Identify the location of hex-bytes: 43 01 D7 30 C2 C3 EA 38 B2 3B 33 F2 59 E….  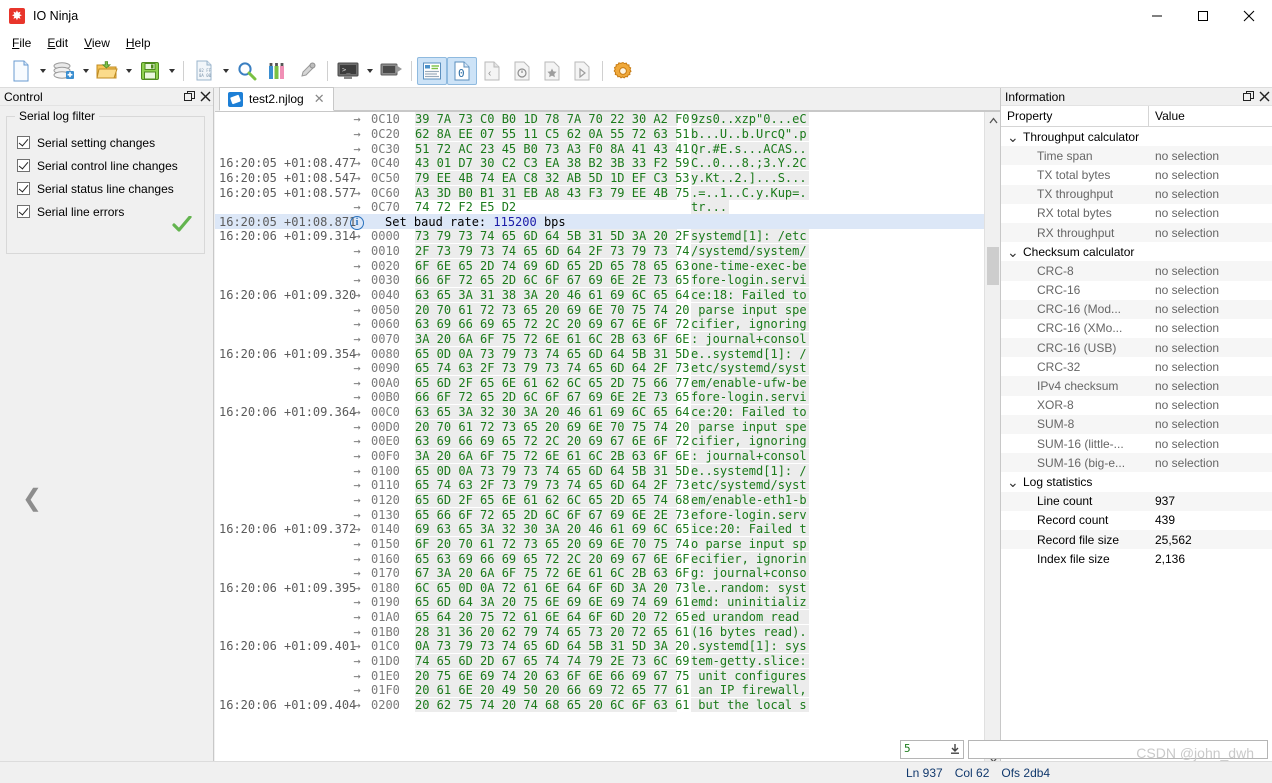
(585, 163).